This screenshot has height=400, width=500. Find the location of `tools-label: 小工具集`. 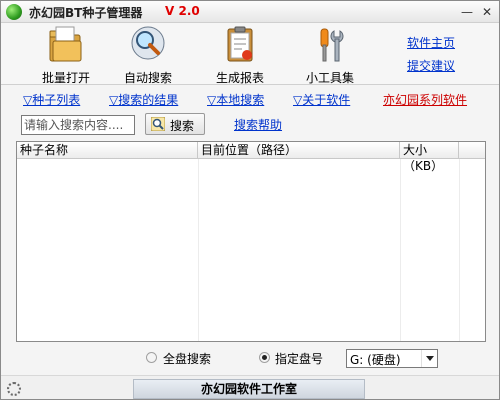

tools-label: 小工具集 is located at coordinates (329, 78).